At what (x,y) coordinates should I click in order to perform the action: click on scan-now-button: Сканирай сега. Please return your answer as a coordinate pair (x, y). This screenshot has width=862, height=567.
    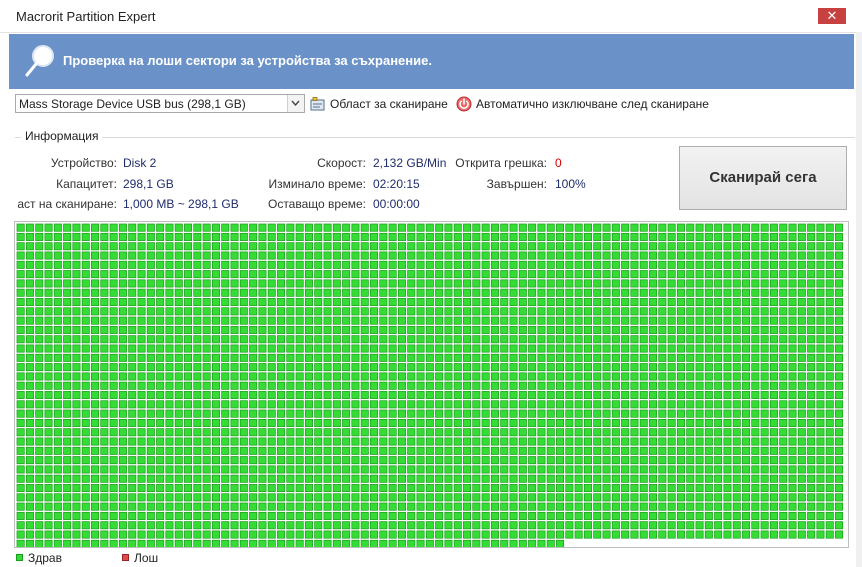
    Looking at the image, I should click on (763, 178).